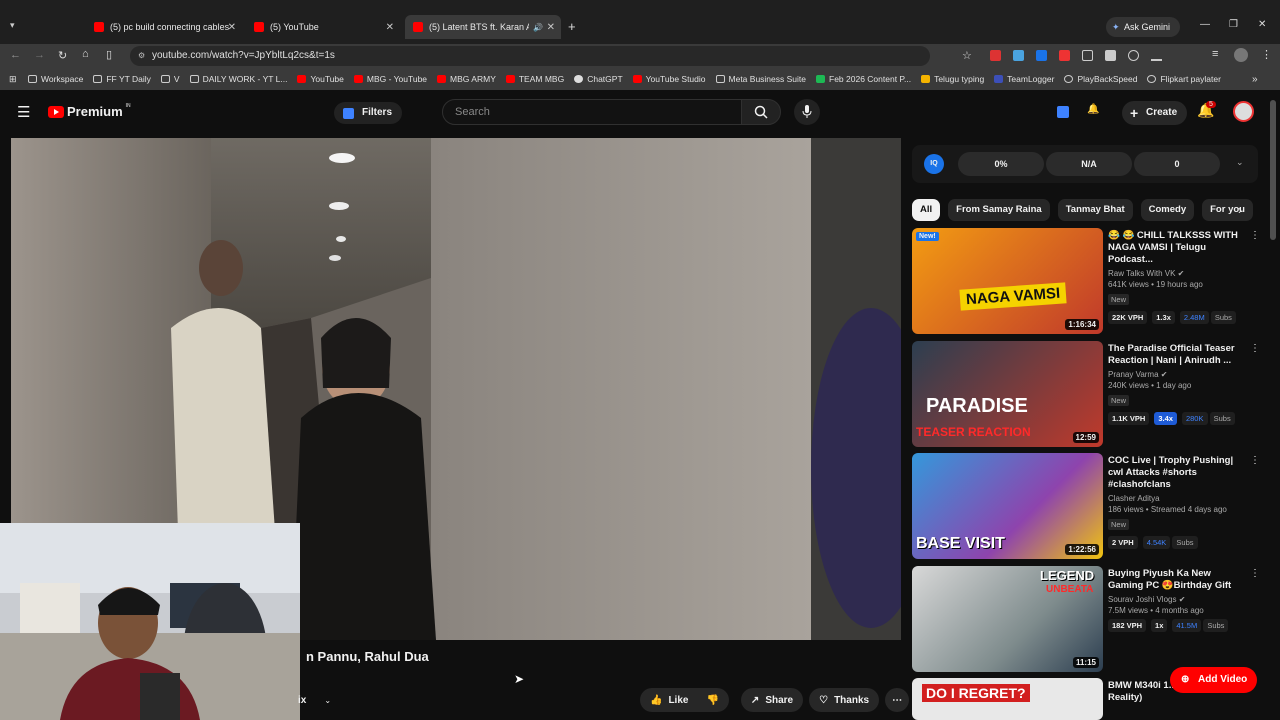 This screenshot has width=1280, height=720. I want to click on bookmark-item: TEAM MBG, so click(534, 79).